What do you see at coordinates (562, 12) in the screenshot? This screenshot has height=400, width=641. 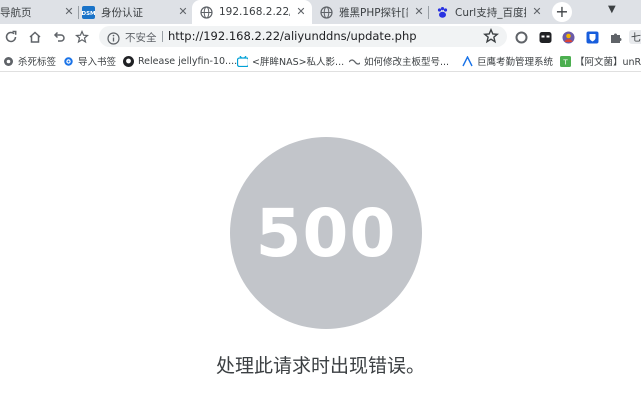 I see `new-tab-button: +` at bounding box center [562, 12].